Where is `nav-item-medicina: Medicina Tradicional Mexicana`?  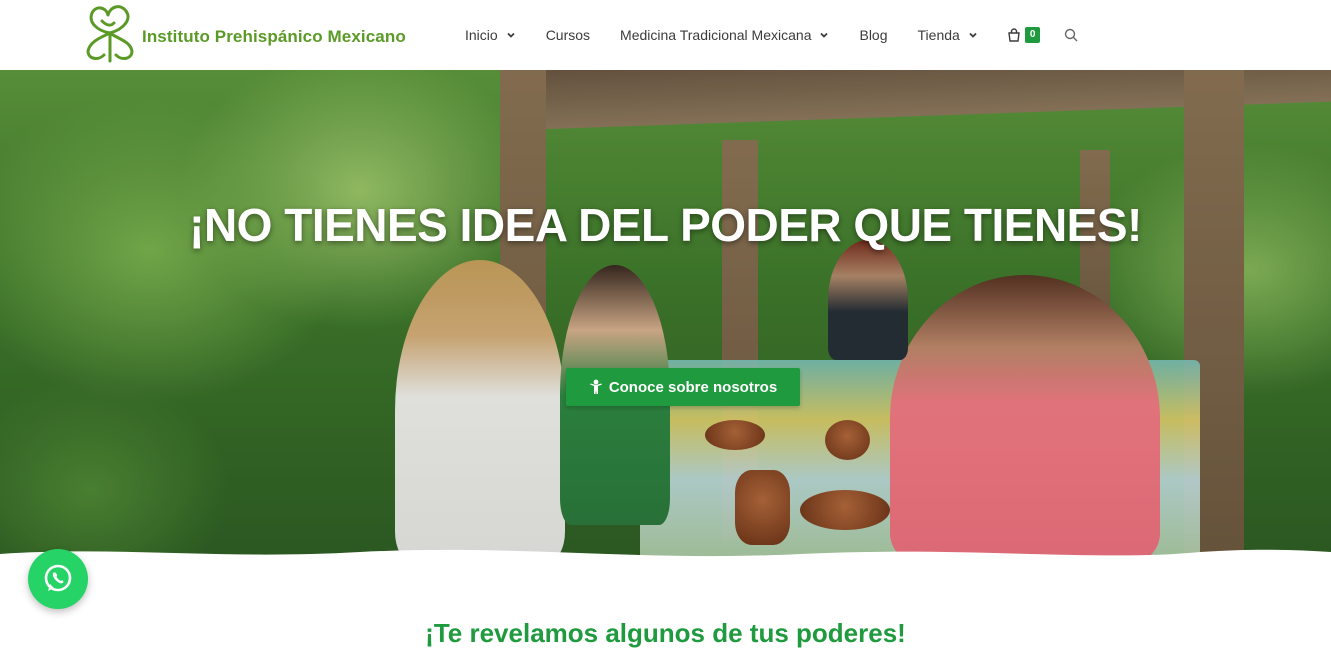
nav-item-medicina: Medicina Tradicional Mexicana is located at coordinates (724, 35).